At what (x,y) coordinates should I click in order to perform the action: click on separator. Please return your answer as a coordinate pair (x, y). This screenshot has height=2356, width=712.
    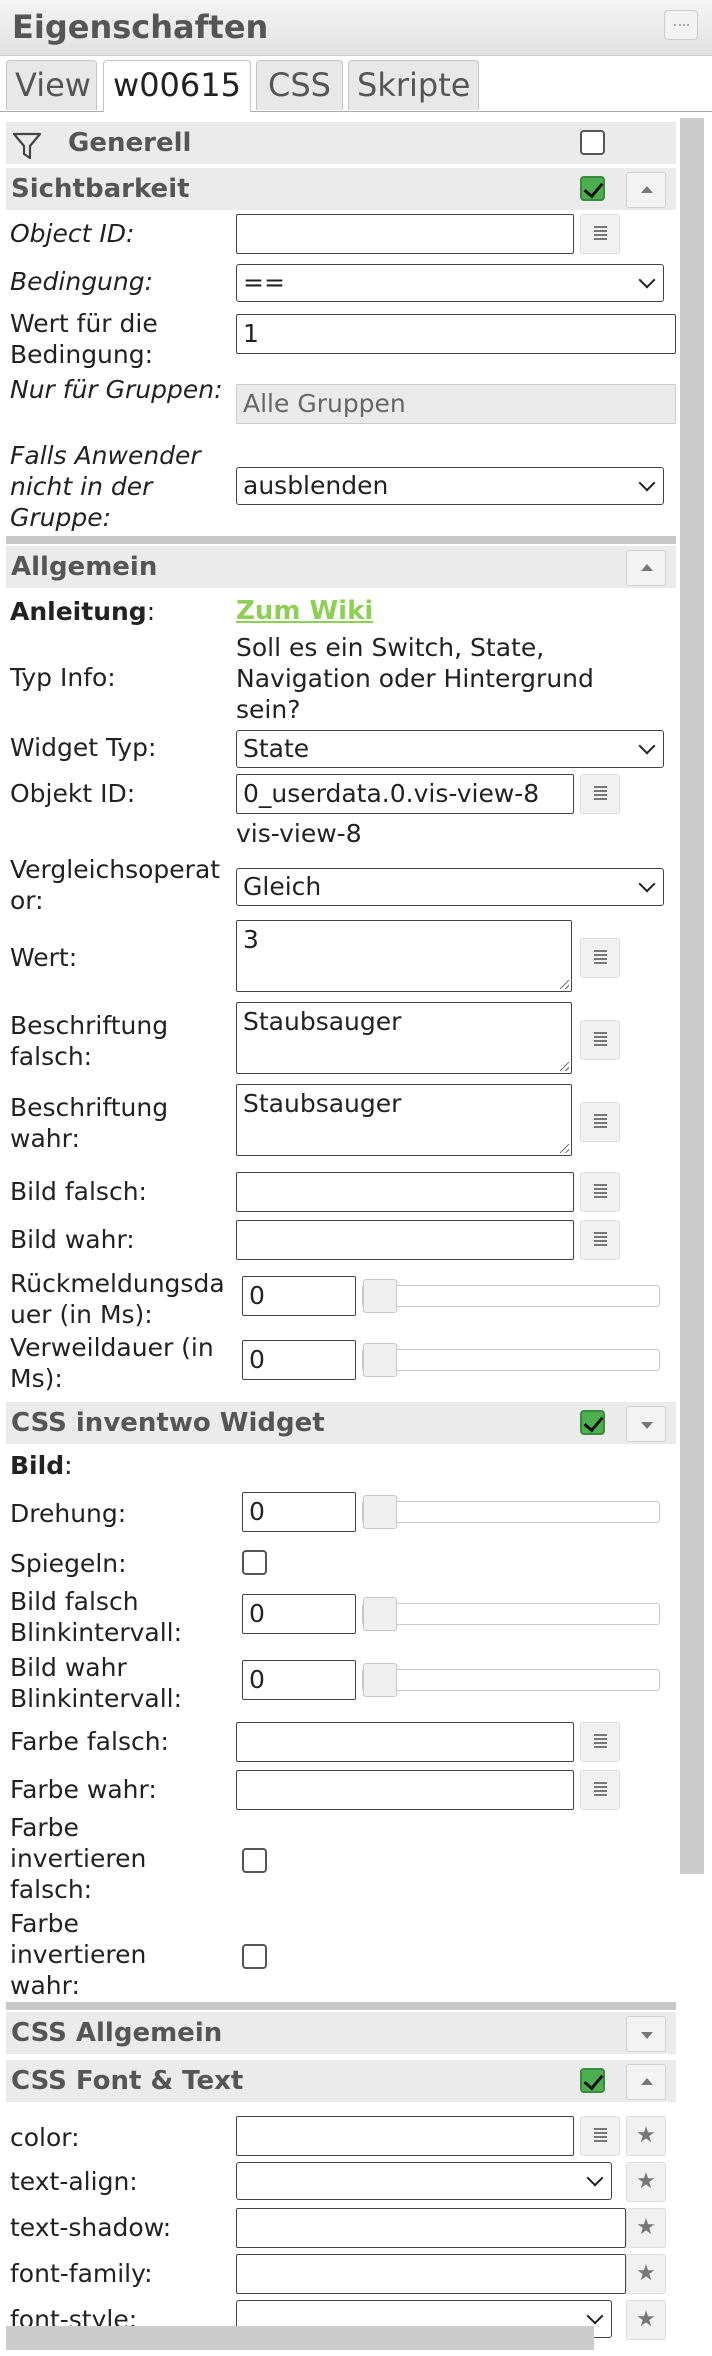
    Looking at the image, I should click on (341, 540).